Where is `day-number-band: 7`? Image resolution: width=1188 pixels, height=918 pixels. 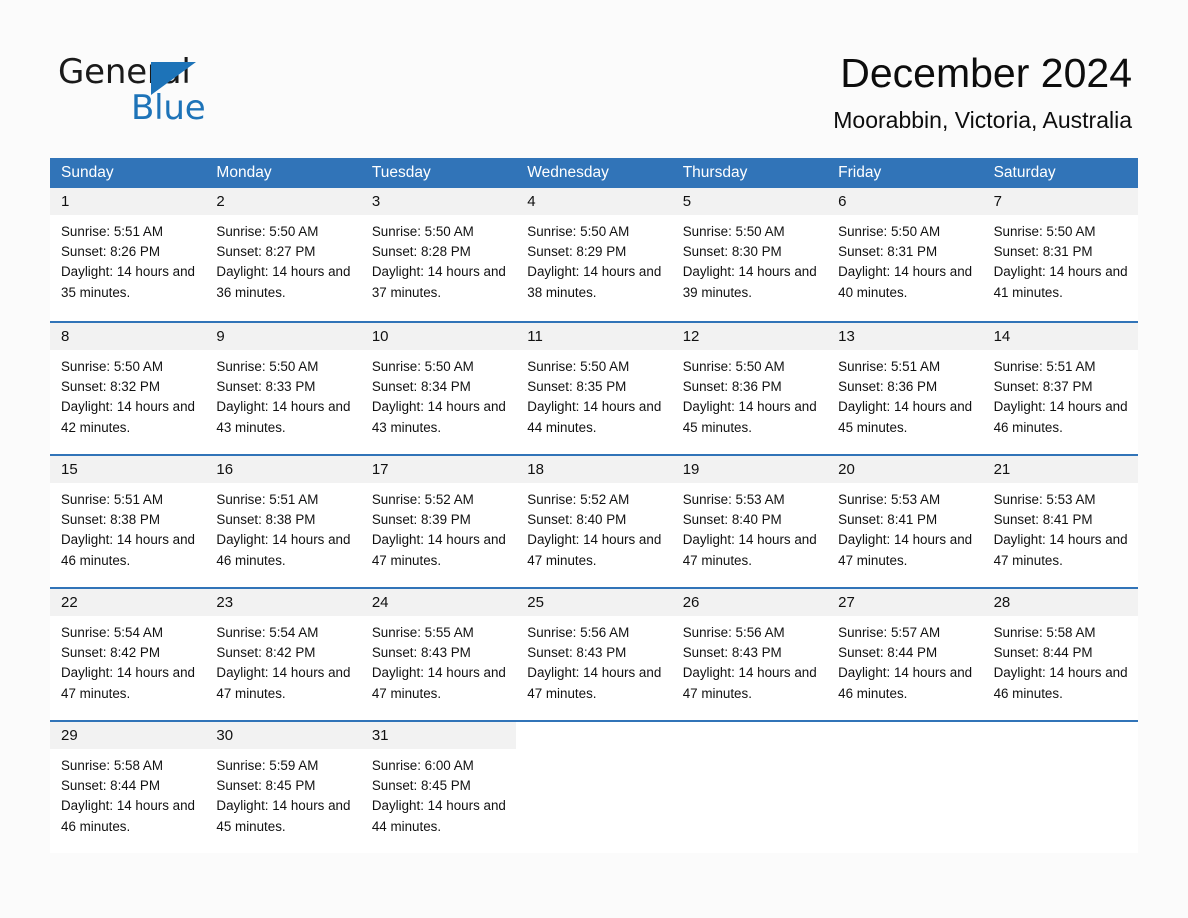 day-number-band: 7 is located at coordinates (1060, 201).